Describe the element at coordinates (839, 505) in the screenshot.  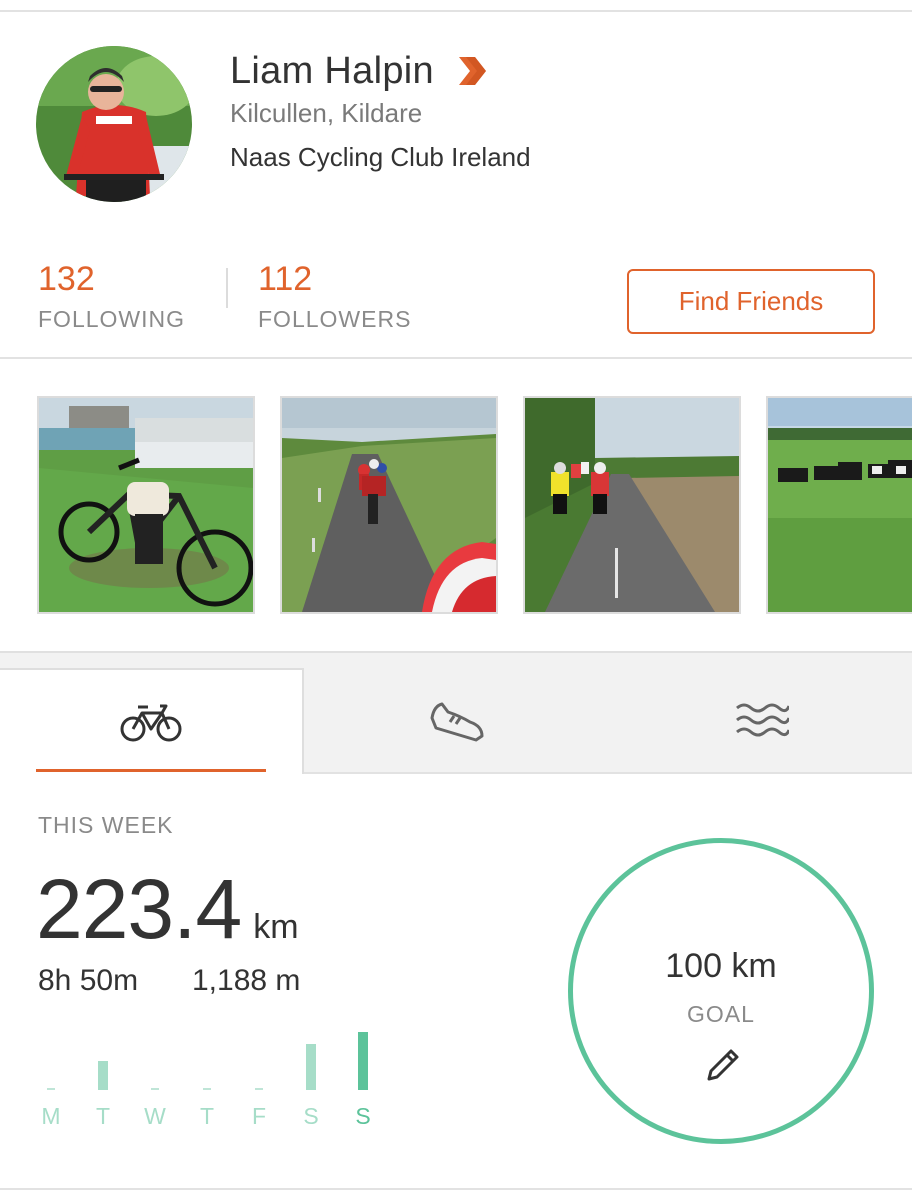
I see `cows-field-photo` at that location.